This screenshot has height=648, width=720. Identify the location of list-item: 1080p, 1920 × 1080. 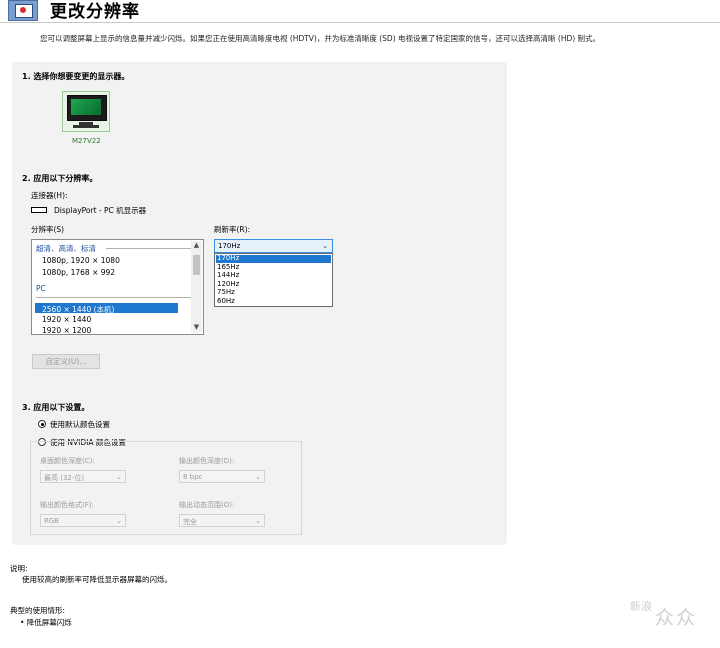
(81, 260).